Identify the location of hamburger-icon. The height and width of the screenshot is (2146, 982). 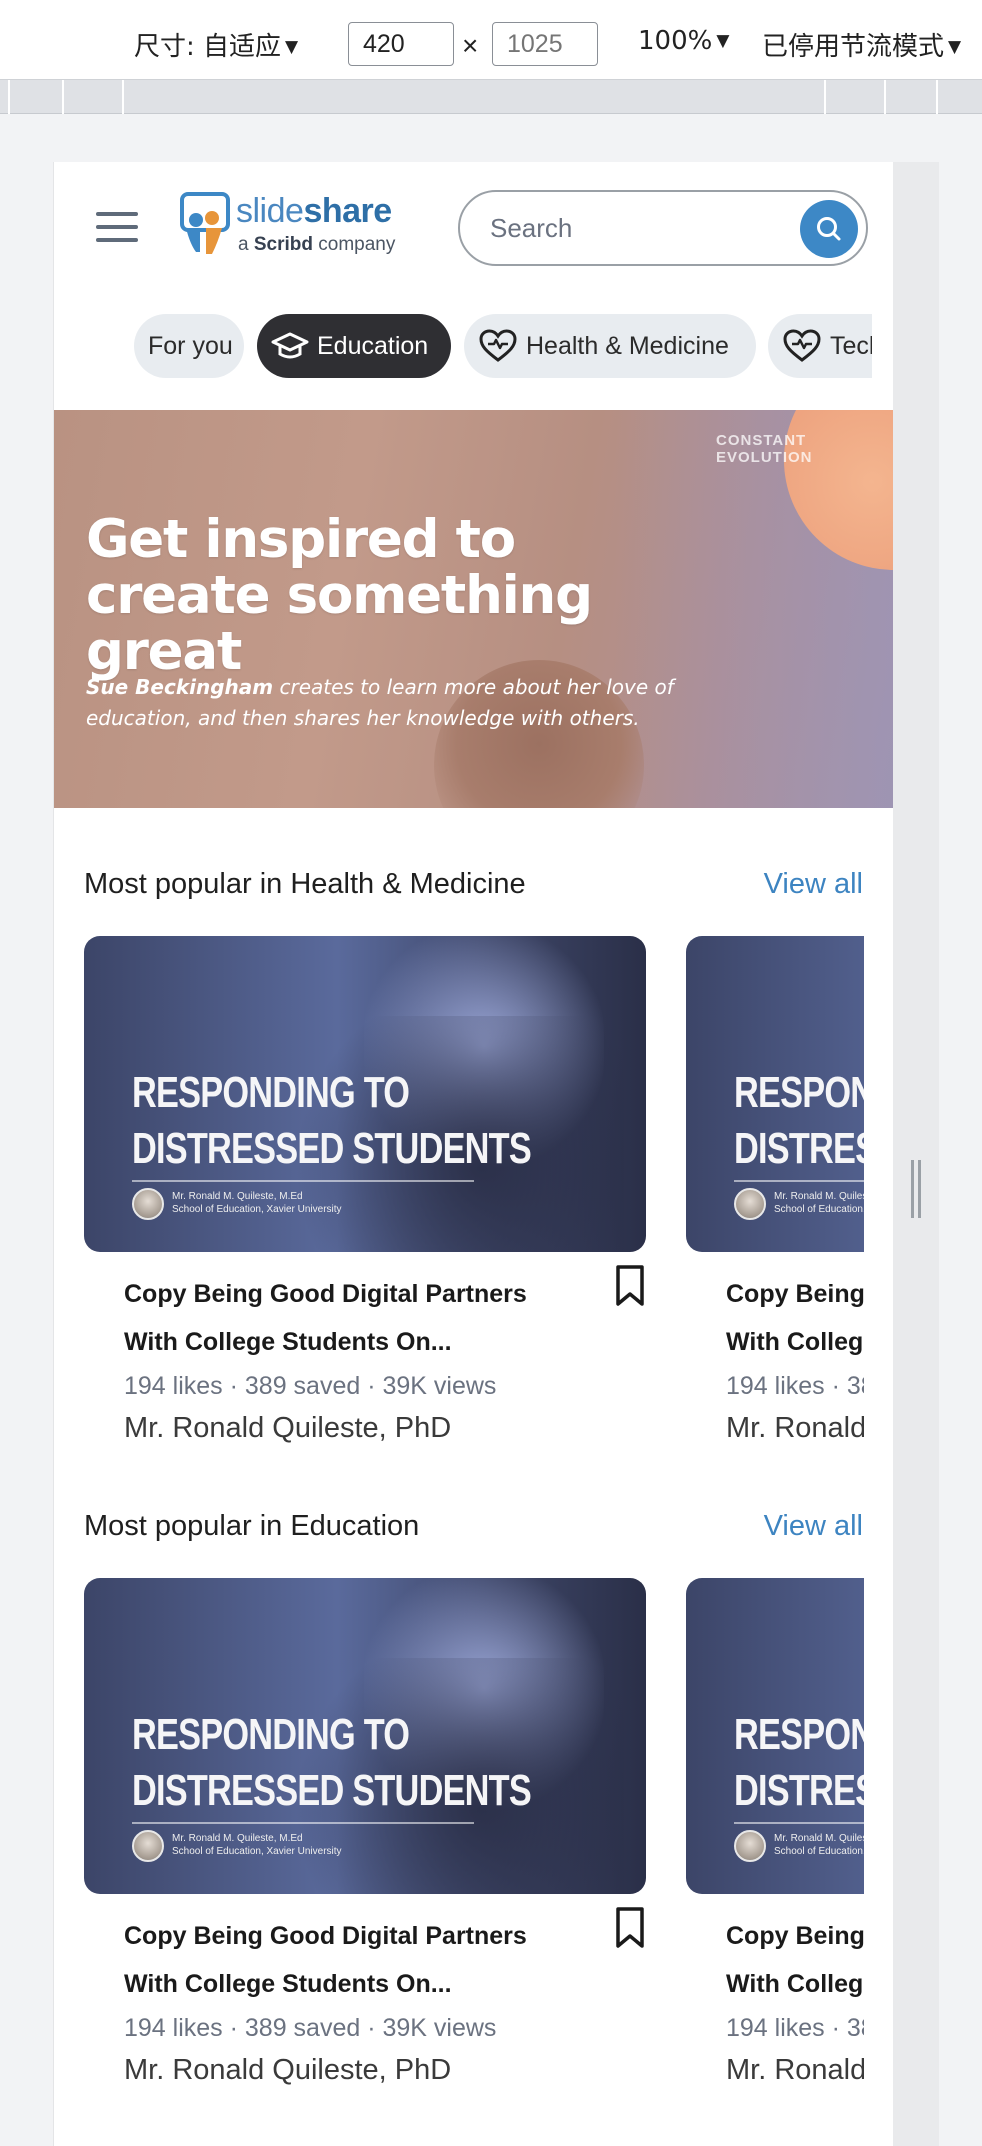
(117, 227).